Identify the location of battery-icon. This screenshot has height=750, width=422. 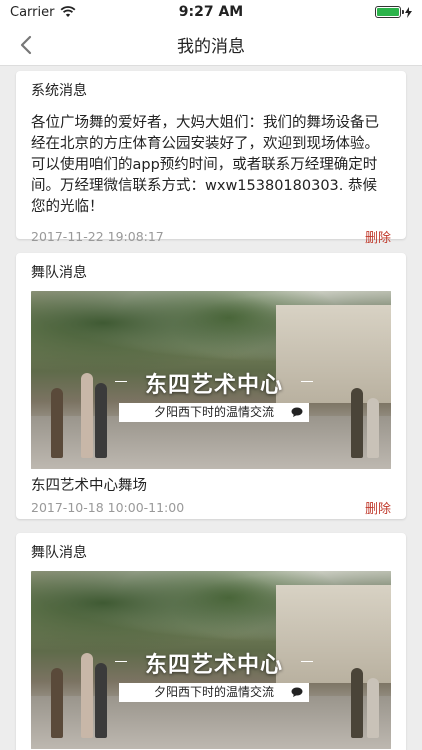
(389, 12).